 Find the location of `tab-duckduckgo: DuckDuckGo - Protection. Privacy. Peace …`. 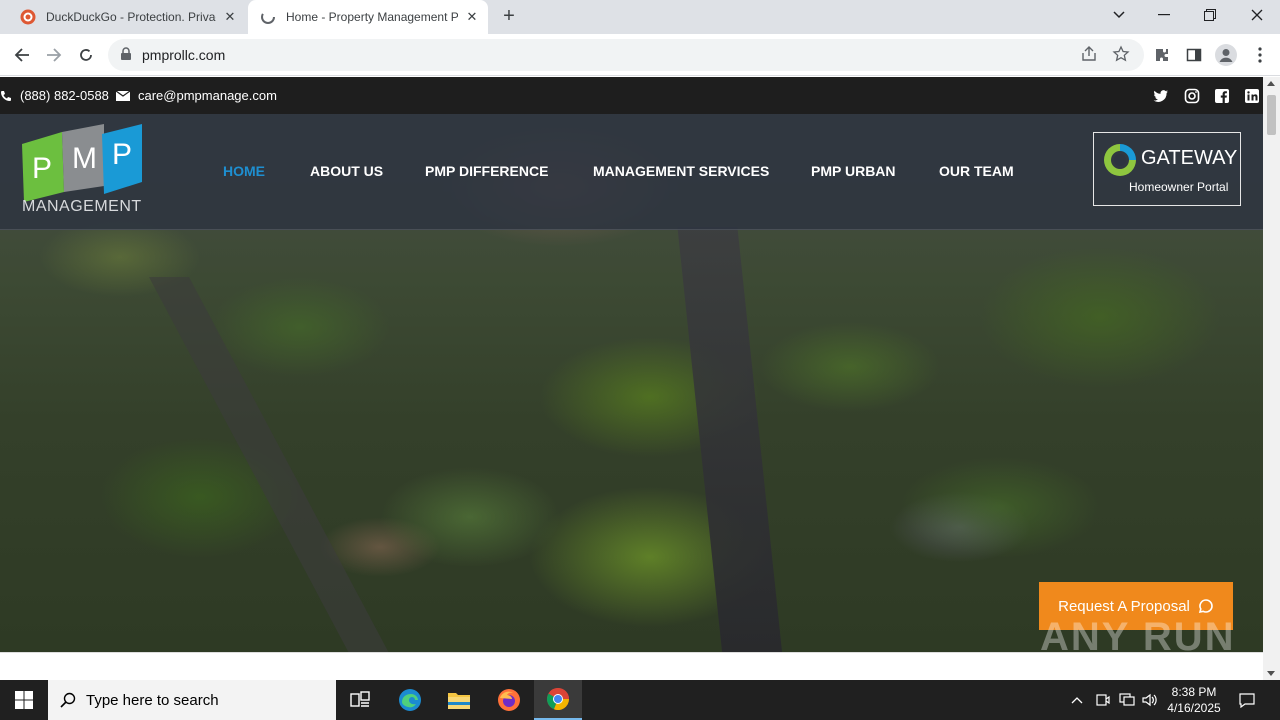

tab-duckduckgo: DuckDuckGo - Protection. Privacy. Peace … is located at coordinates (127, 17).